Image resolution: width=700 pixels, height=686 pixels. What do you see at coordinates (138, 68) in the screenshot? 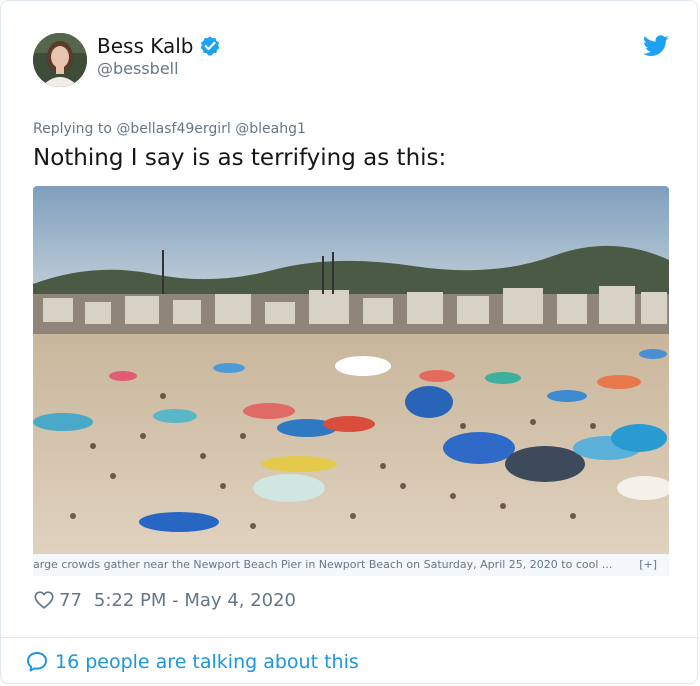
I see `author-handle: @bessbell` at bounding box center [138, 68].